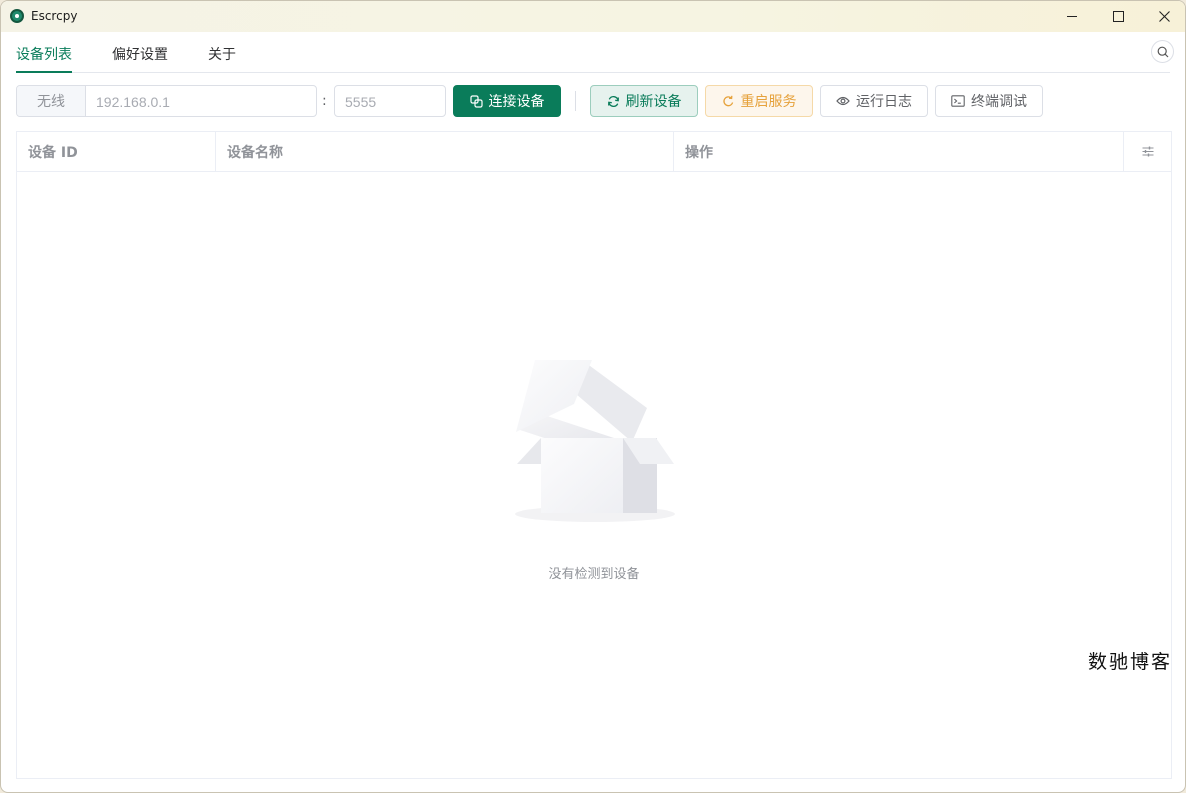 The height and width of the screenshot is (793, 1186). I want to click on minimize-button, so click(1072, 16).